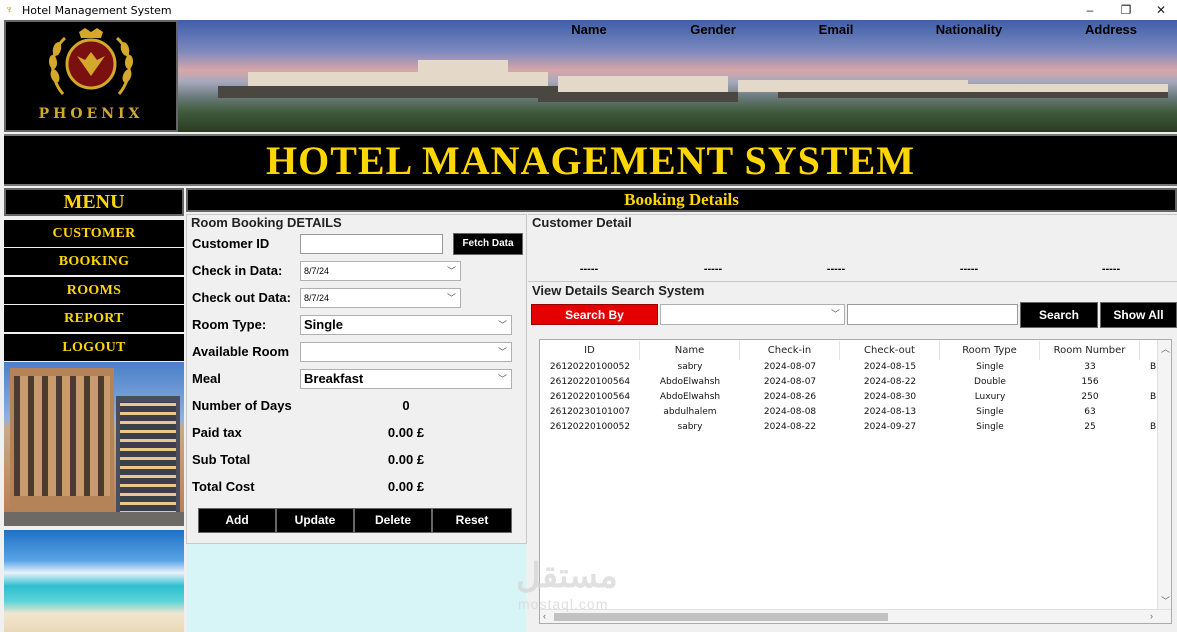 The height and width of the screenshot is (632, 1177). Describe the element at coordinates (1165, 348) in the screenshot. I see `scroll-up-icon: ︿` at that location.